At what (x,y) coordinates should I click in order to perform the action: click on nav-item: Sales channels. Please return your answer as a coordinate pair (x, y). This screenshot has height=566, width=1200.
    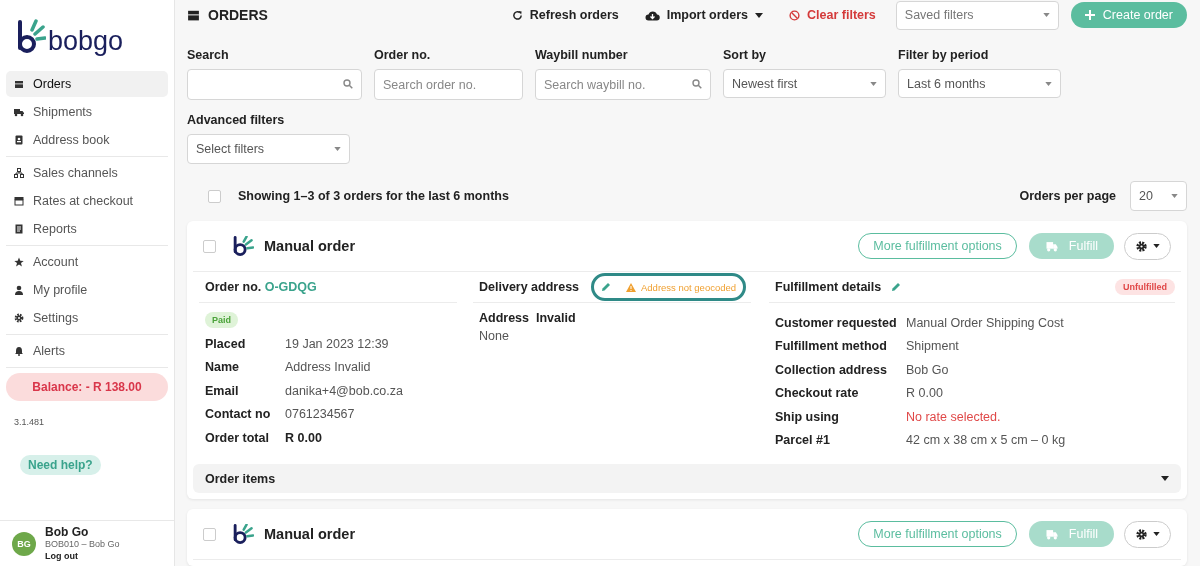
    Looking at the image, I should click on (87, 173).